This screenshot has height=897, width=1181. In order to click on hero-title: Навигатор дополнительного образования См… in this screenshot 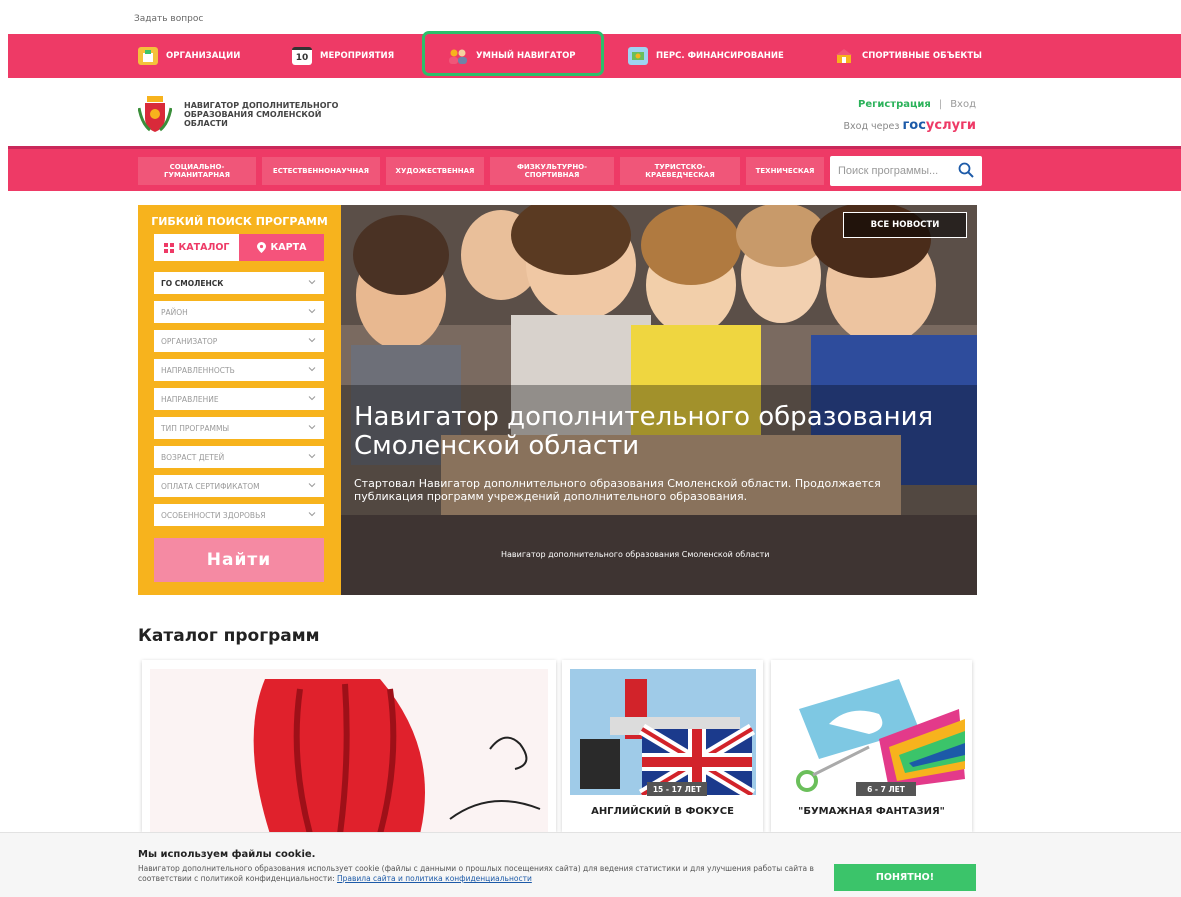, I will do `click(644, 431)`.